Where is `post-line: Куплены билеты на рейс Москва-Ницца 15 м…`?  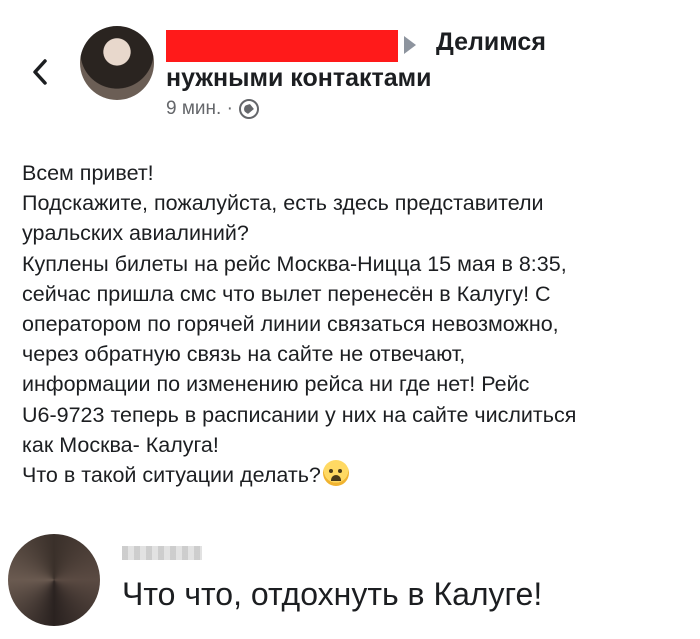 post-line: Куплены билеты на рейс Москва-Ницца 15 м… is located at coordinates (294, 263).